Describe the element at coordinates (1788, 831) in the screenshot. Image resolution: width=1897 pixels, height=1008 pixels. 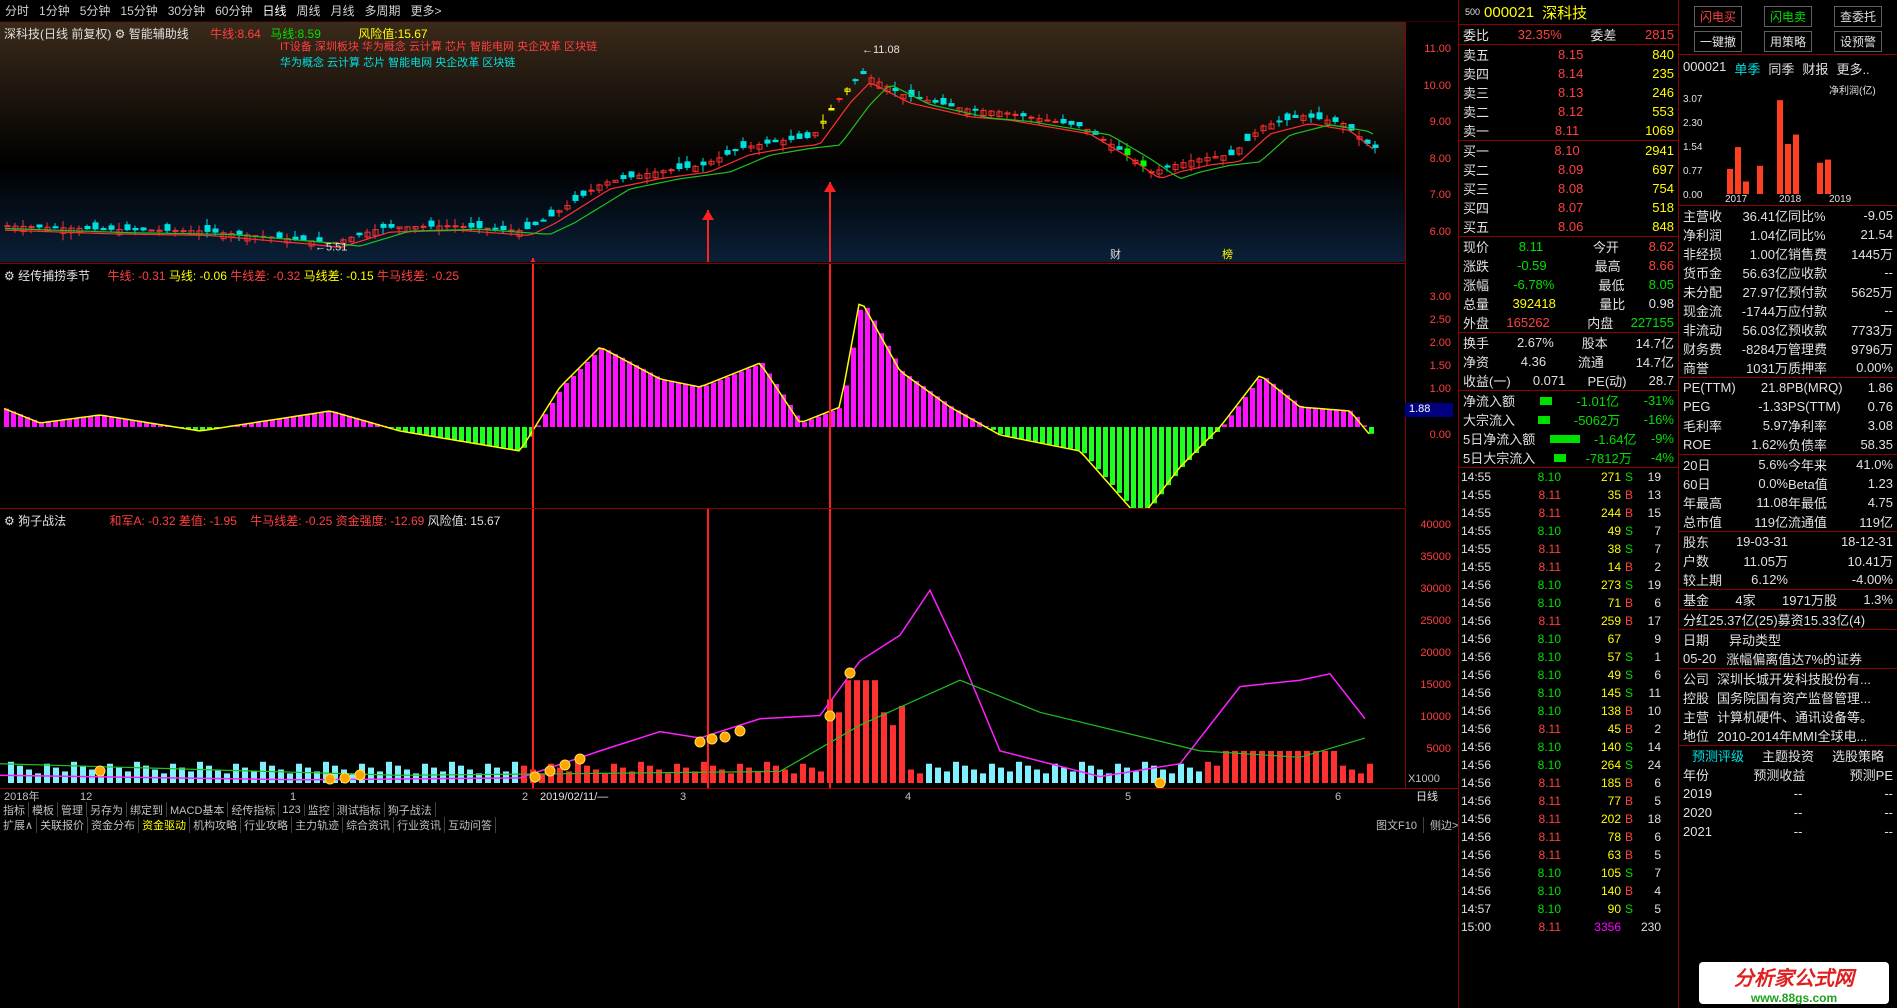
I see `pred-row: 2021 -- --` at that location.